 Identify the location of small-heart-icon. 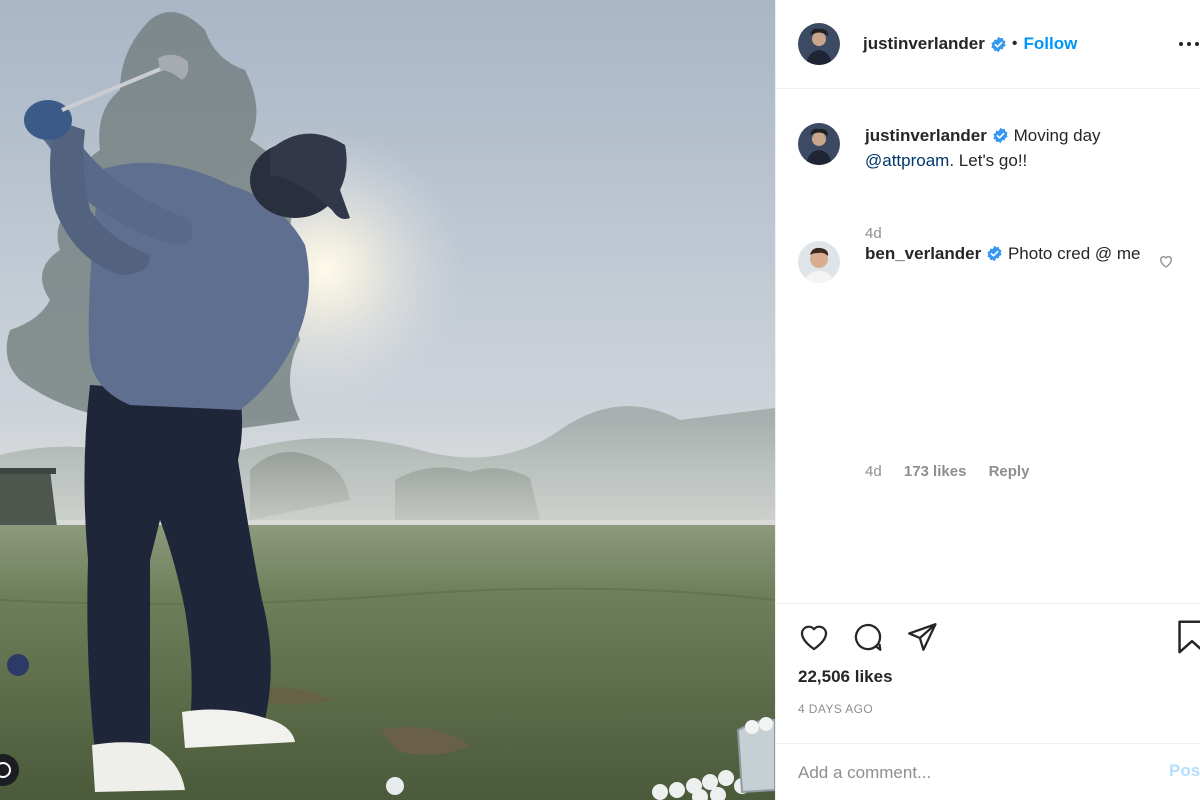
(1166, 261).